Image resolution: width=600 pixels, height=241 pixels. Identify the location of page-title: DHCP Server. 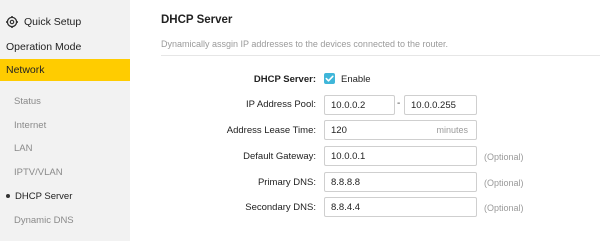
(197, 20).